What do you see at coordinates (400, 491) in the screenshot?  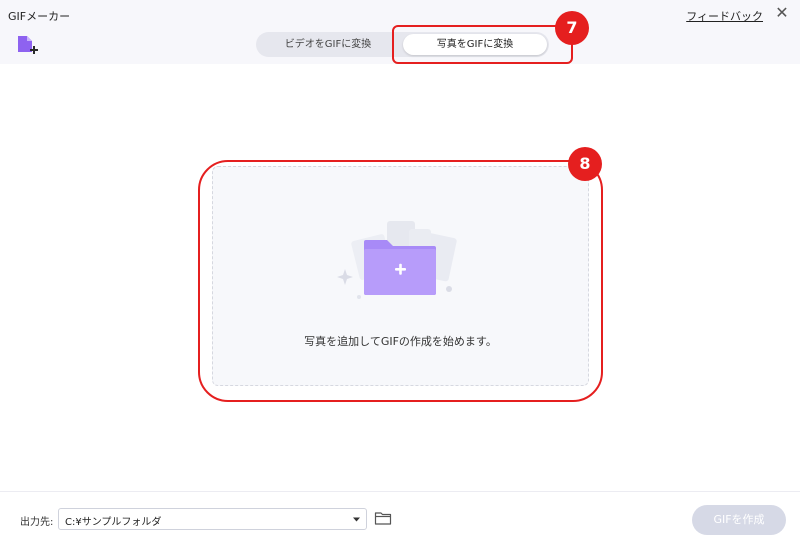 I see `footer-divider` at bounding box center [400, 491].